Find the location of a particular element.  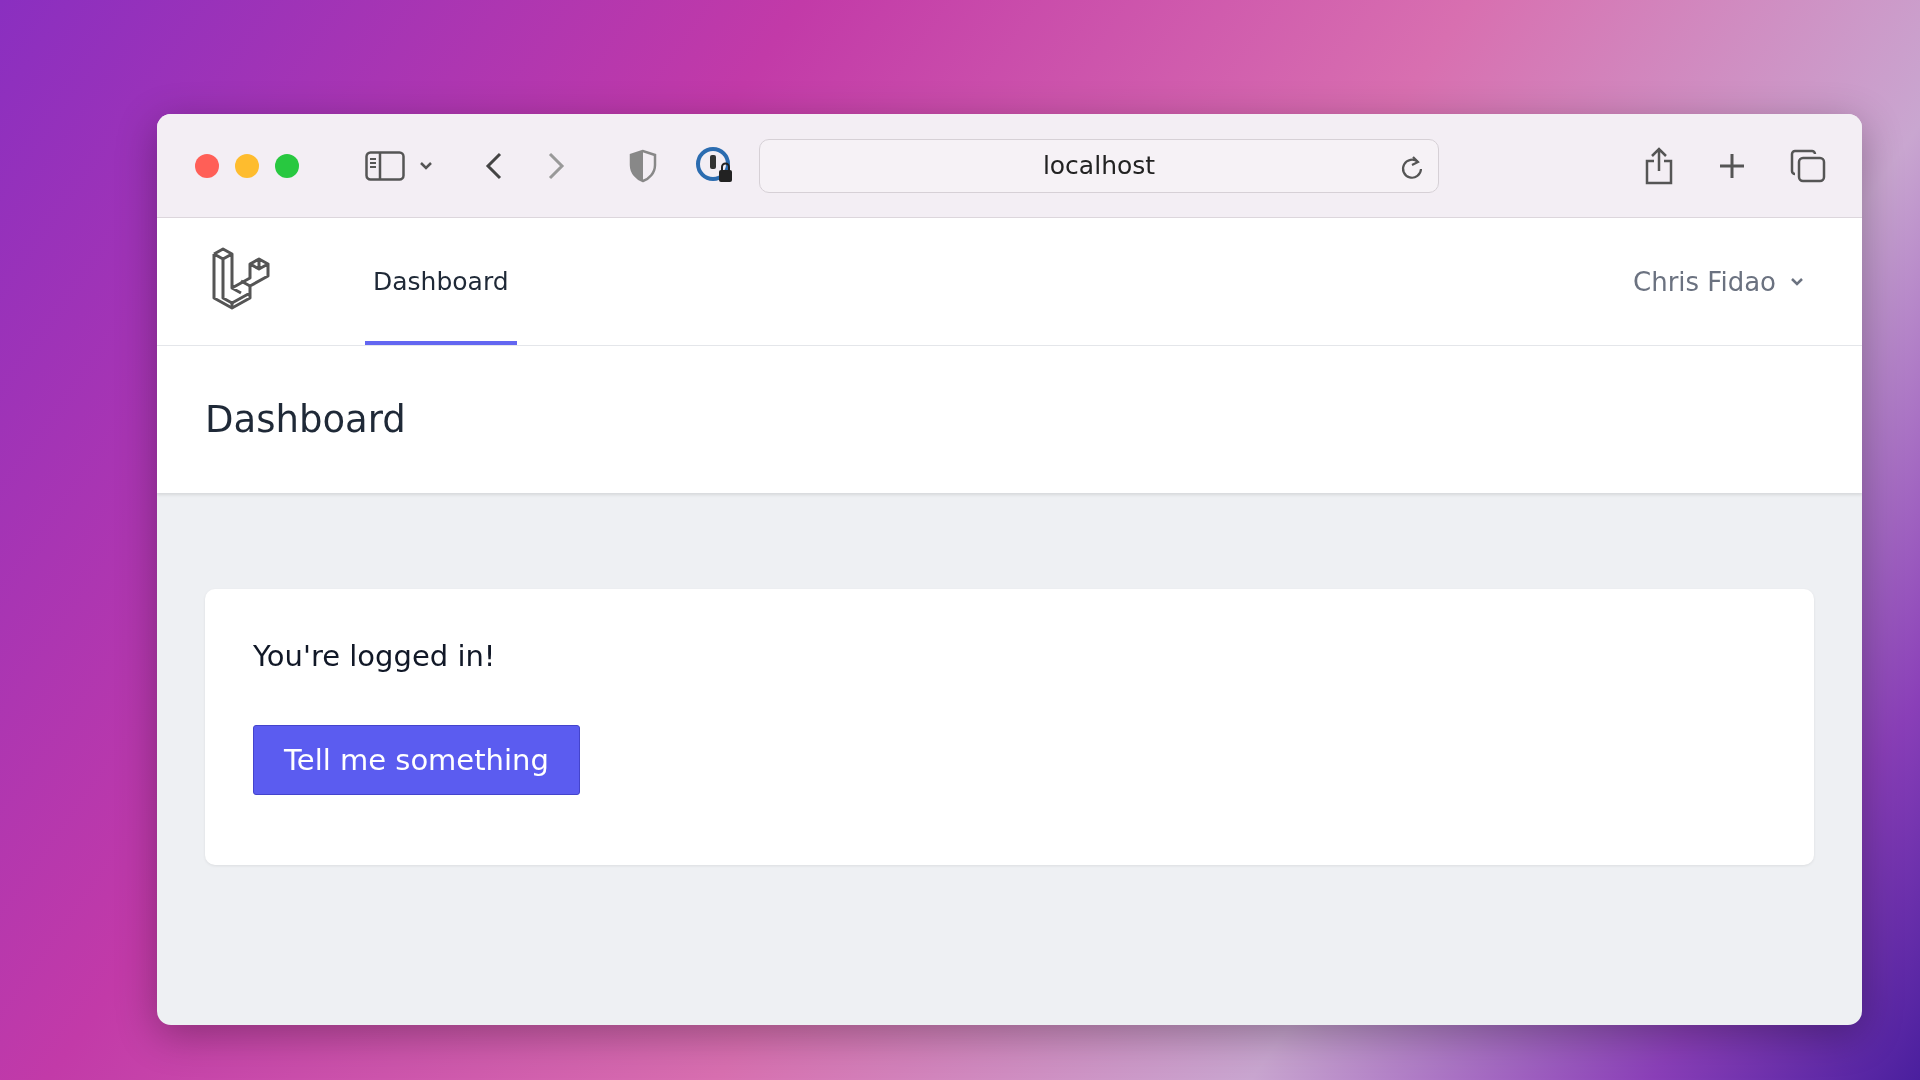

address-text: localhost is located at coordinates (1099, 165).